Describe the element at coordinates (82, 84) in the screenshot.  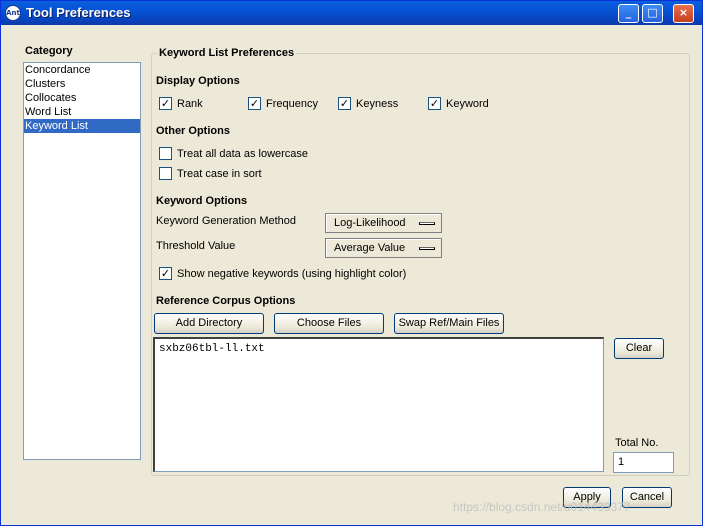
I see `category-item-clusters: Clusters` at that location.